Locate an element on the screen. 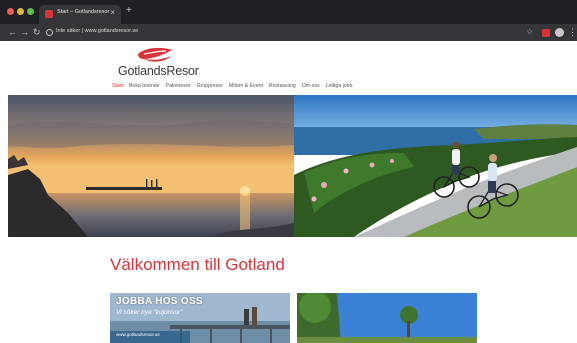 The height and width of the screenshot is (343, 577). nav-item-boka-boende: Boka boende is located at coordinates (144, 86).